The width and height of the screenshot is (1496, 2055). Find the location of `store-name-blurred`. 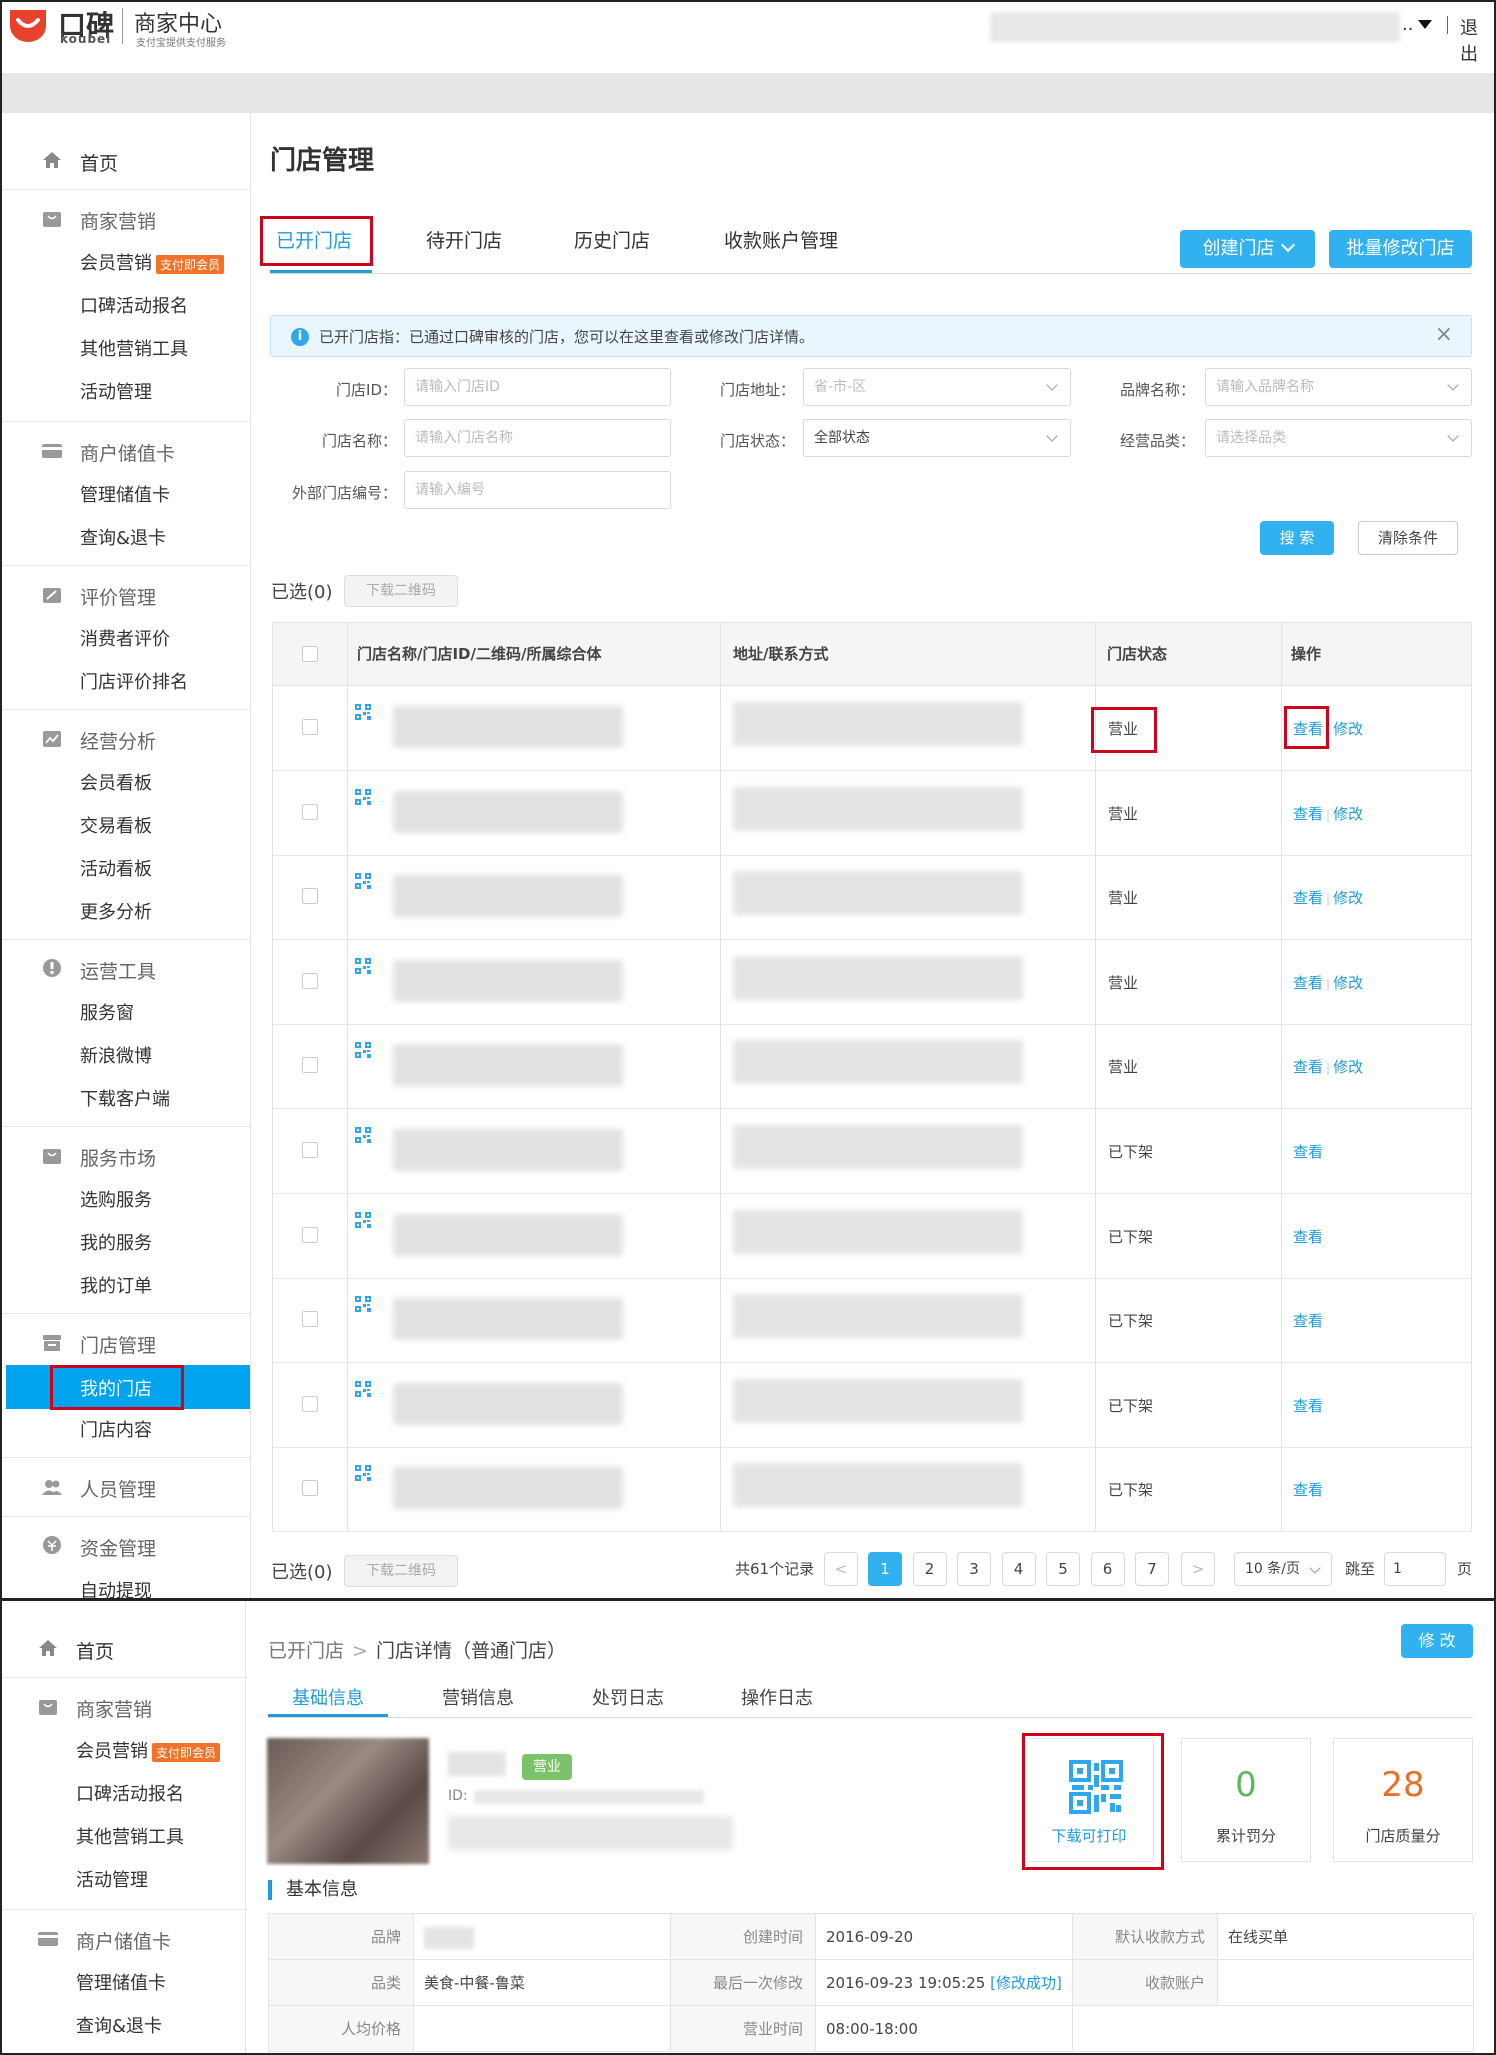

store-name-blurred is located at coordinates (508, 1065).